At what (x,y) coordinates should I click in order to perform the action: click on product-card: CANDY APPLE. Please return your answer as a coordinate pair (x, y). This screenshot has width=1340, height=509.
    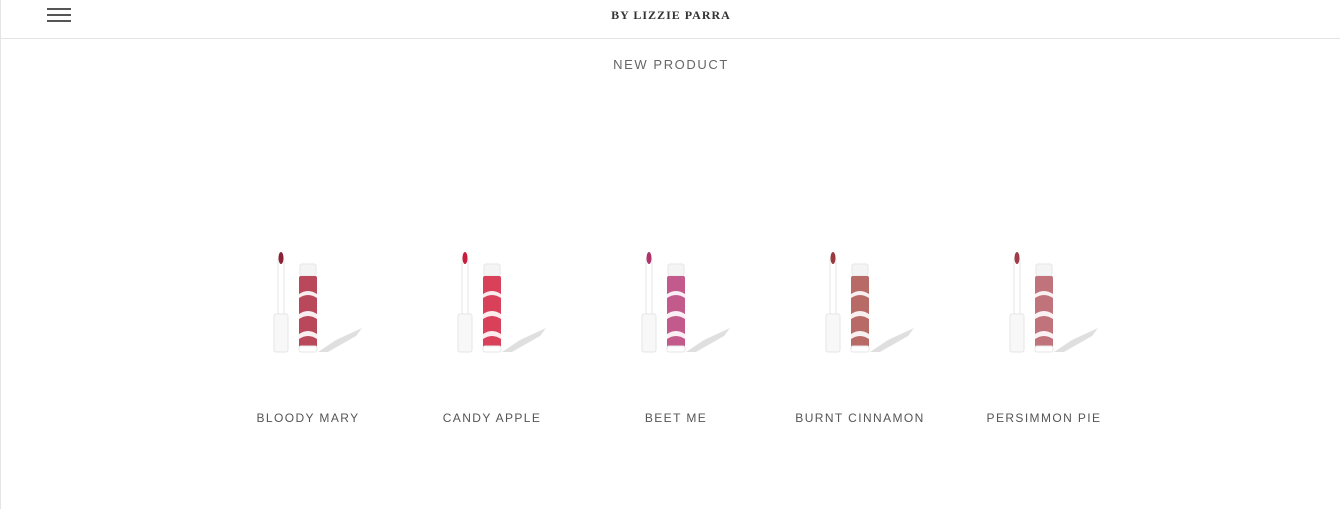
    Looking at the image, I should click on (492, 340).